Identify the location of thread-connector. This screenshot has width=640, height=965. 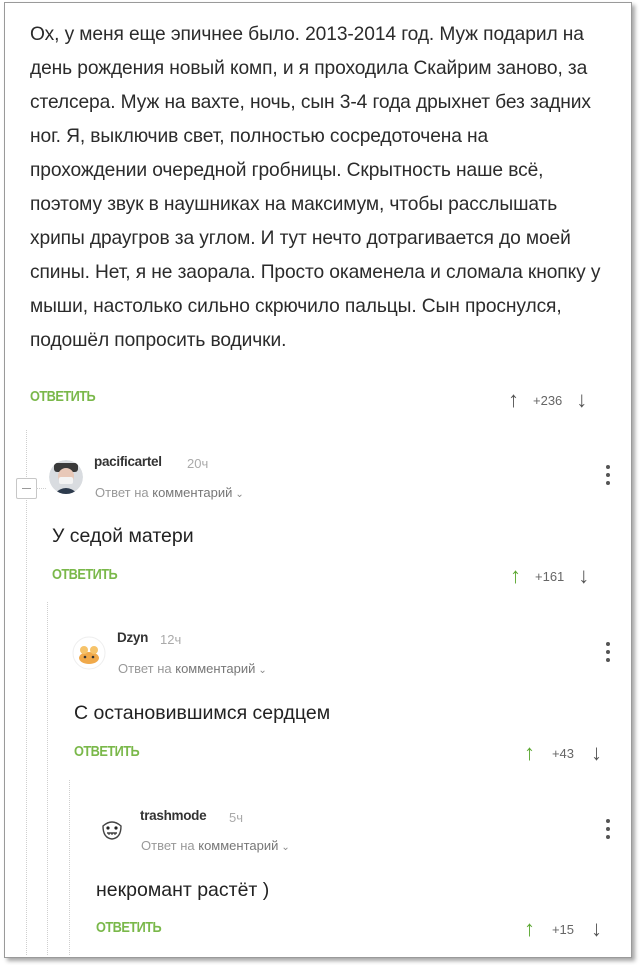
(41, 488).